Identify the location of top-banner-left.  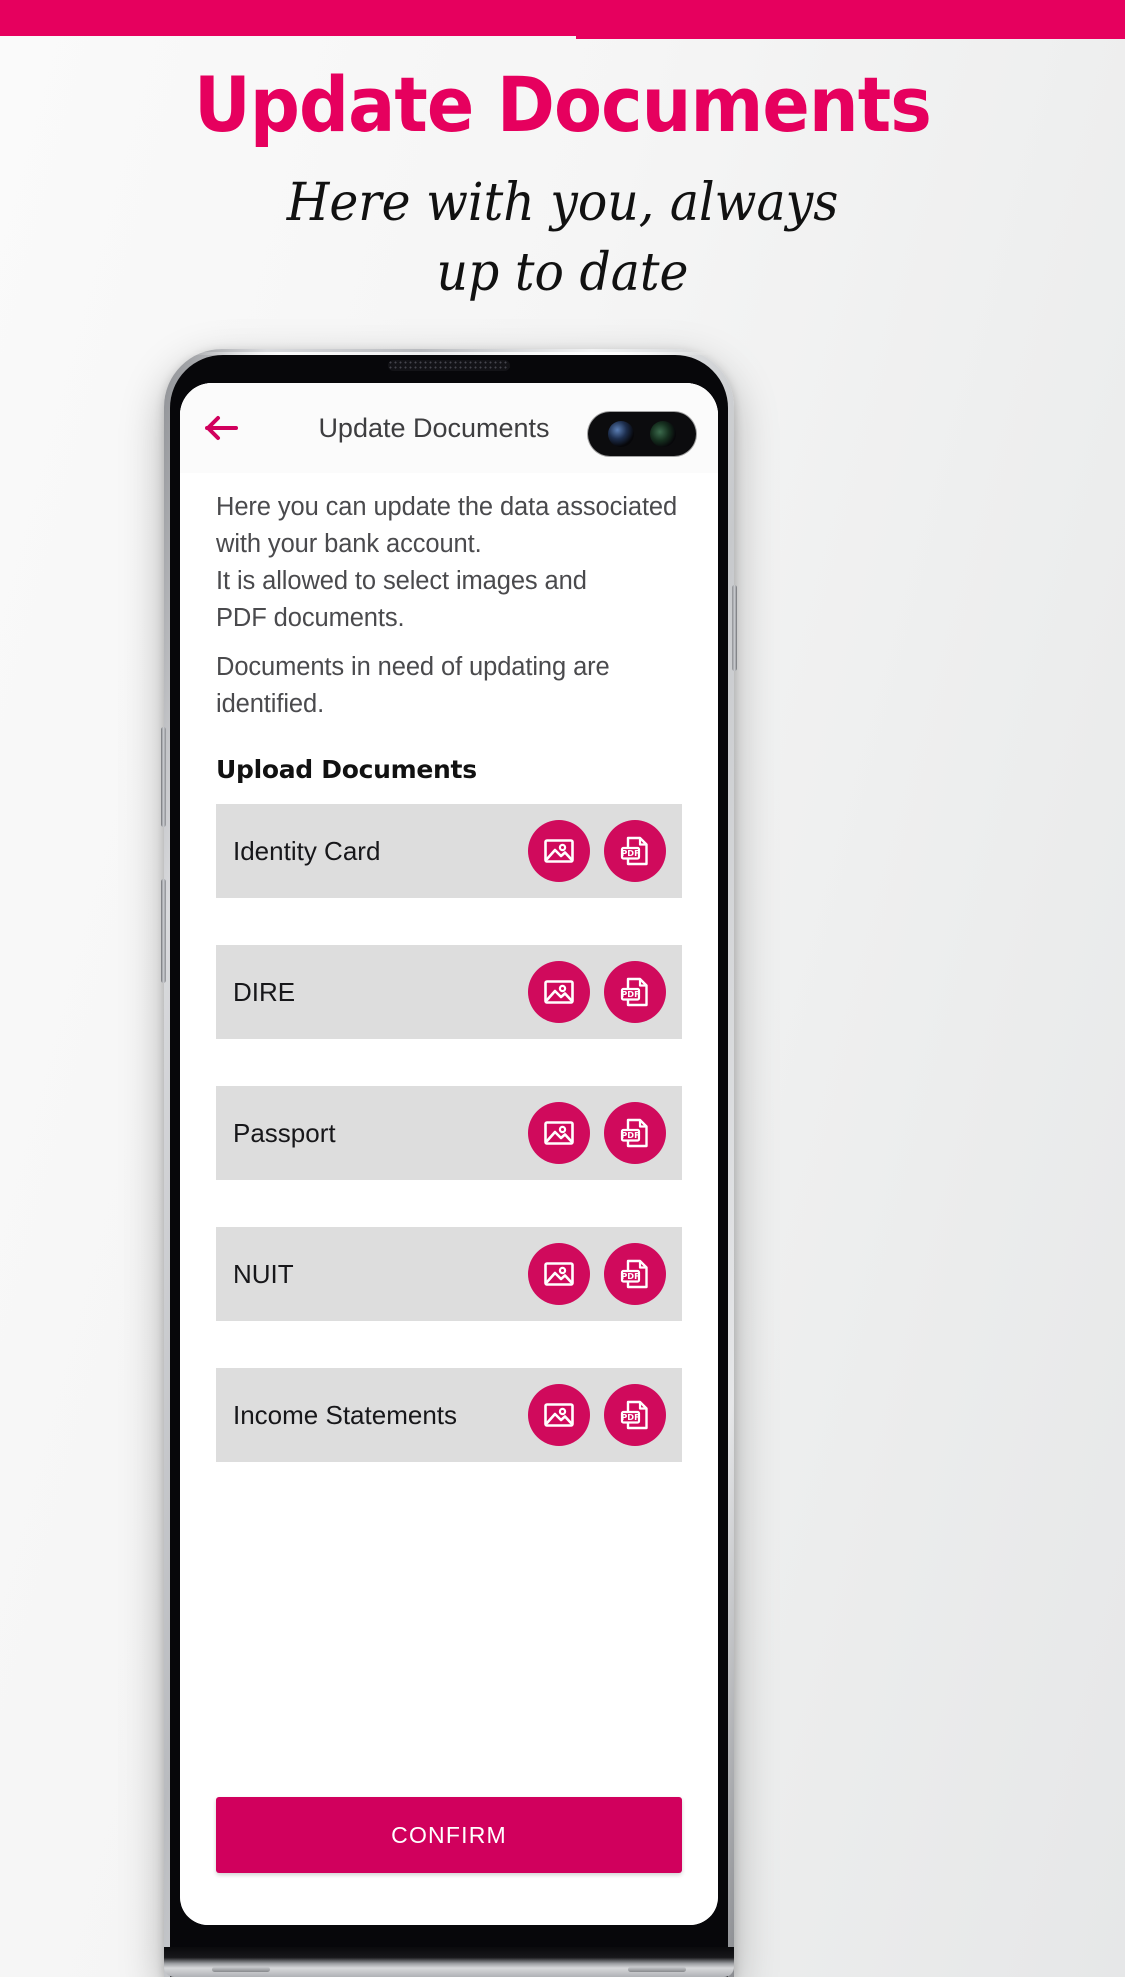
(288, 18).